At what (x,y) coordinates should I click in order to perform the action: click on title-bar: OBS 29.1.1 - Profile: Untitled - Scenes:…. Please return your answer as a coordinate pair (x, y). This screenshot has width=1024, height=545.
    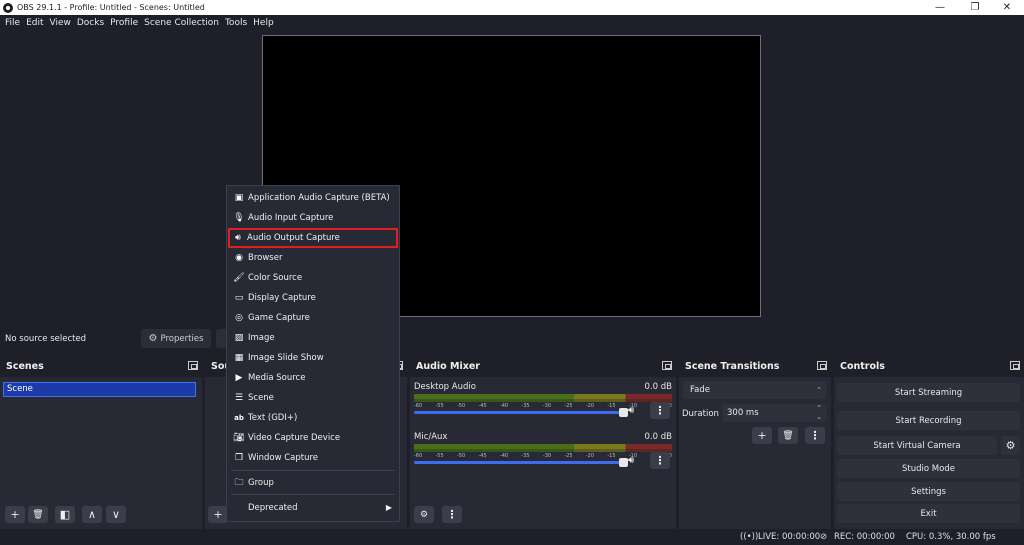
    Looking at the image, I should click on (512, 7).